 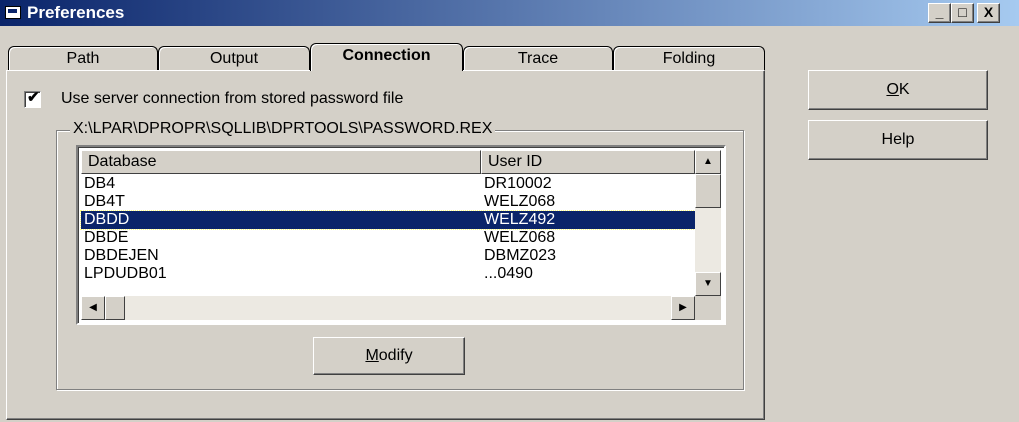 I want to click on user-id-cell: WELZ492, so click(x=520, y=219).